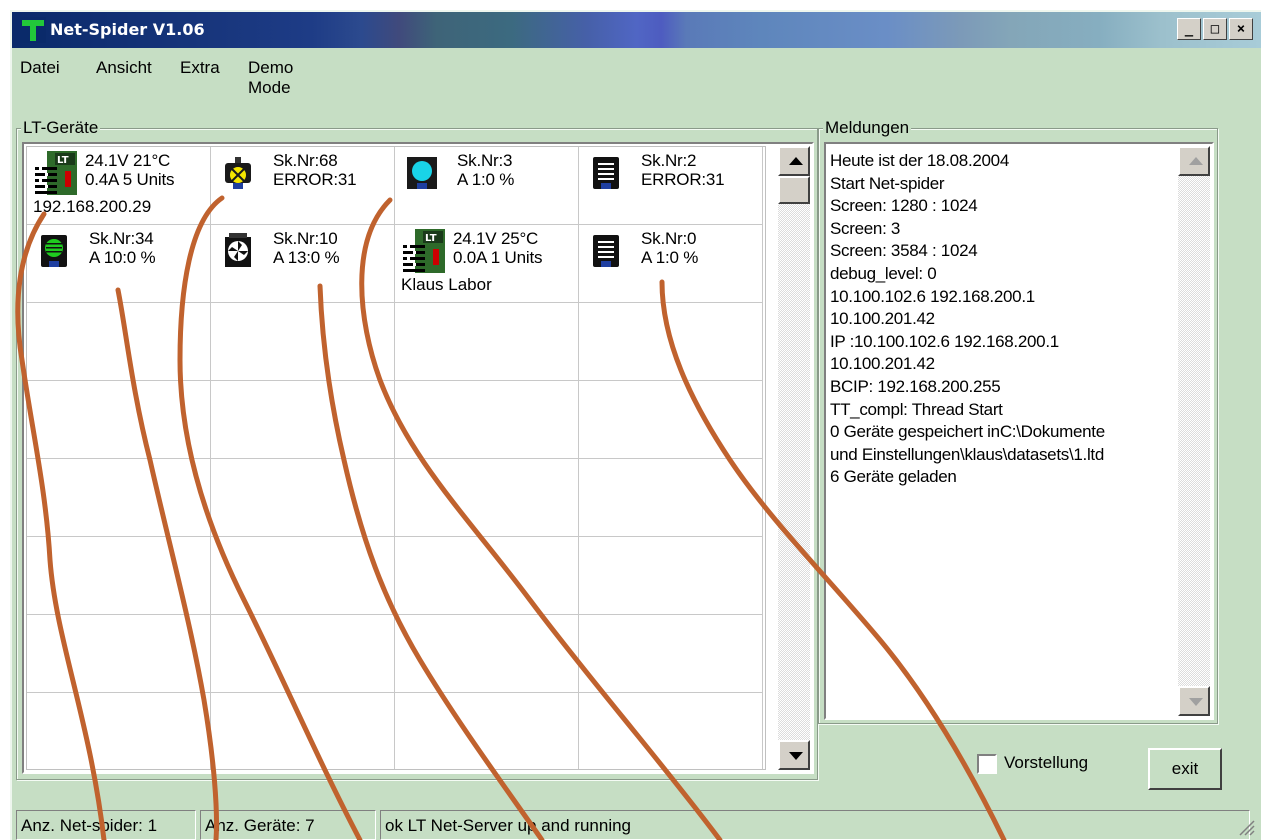 Image resolution: width=1261 pixels, height=840 pixels. Describe the element at coordinates (61, 128) in the screenshot. I see `devices-group-label: LT-Geräte` at that location.